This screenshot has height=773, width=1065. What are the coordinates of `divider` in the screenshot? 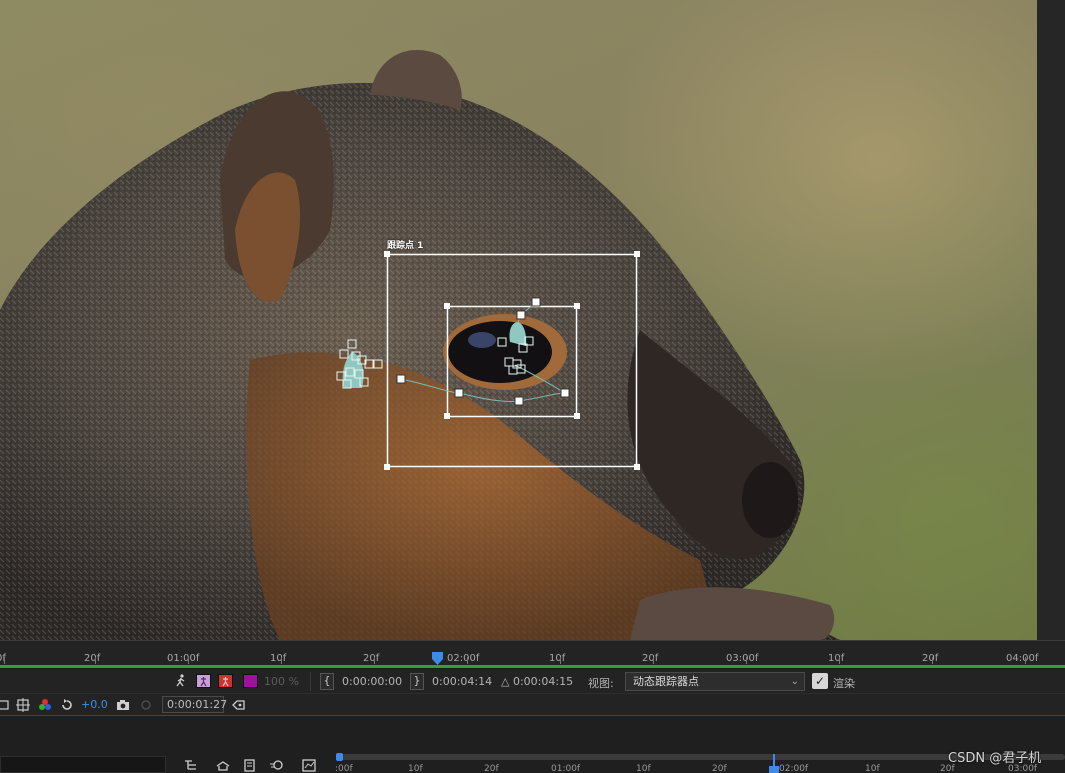 It's located at (310, 681).